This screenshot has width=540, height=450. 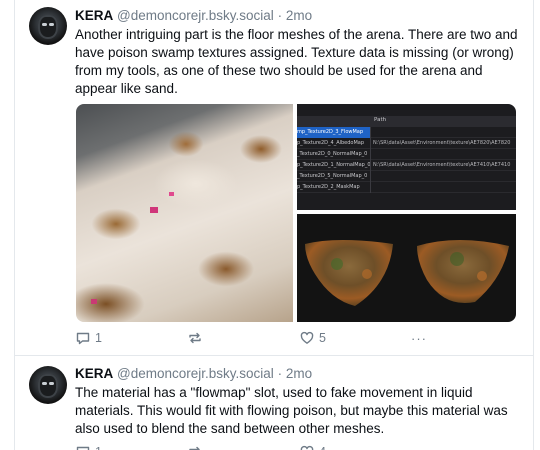 I want to click on table-header: Path, so click(x=406, y=121).